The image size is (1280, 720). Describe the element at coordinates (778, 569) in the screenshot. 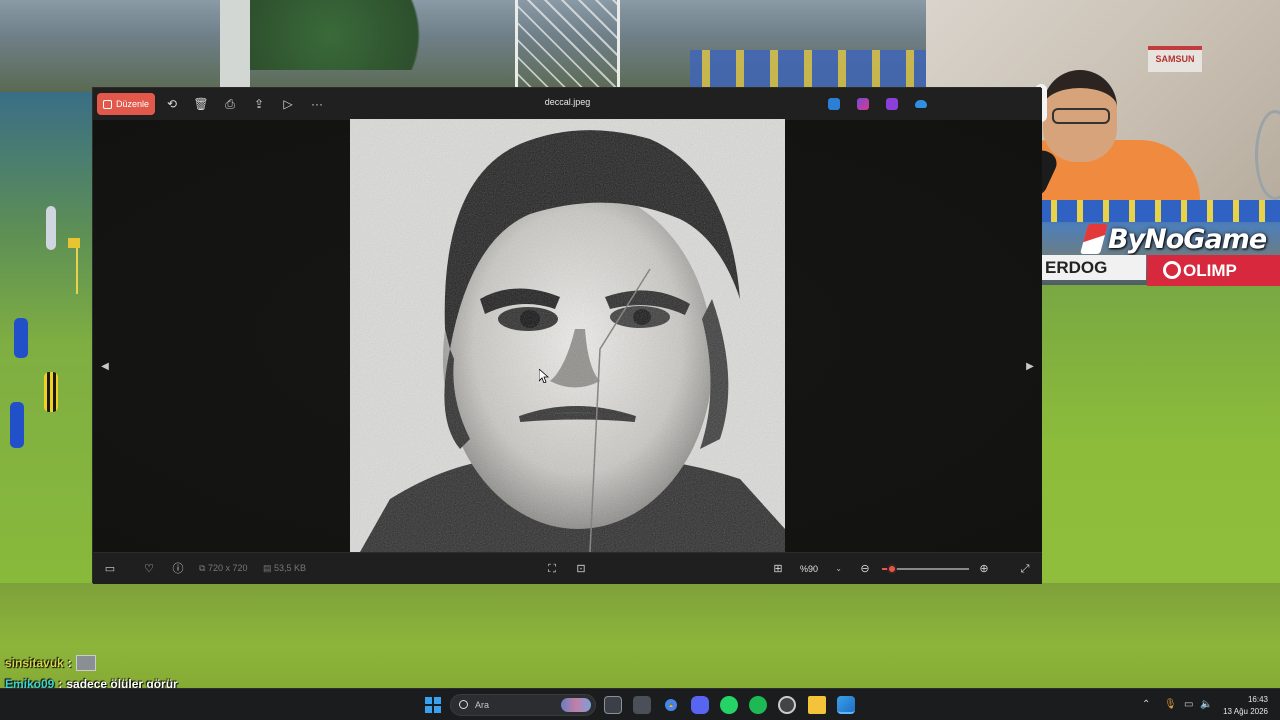

I see `zoom-mode-icon: ⊞` at that location.